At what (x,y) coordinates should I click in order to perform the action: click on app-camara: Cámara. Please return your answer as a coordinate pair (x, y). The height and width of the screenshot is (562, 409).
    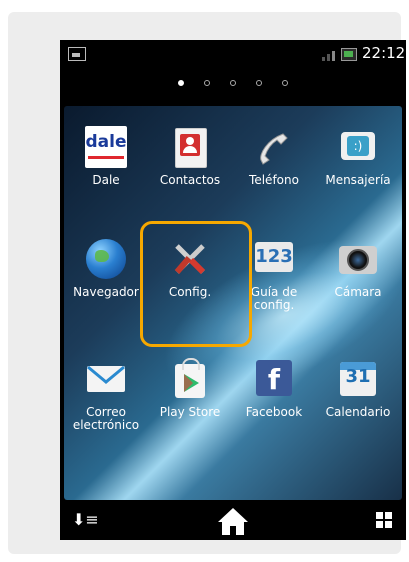
    Looking at the image, I should click on (358, 268).